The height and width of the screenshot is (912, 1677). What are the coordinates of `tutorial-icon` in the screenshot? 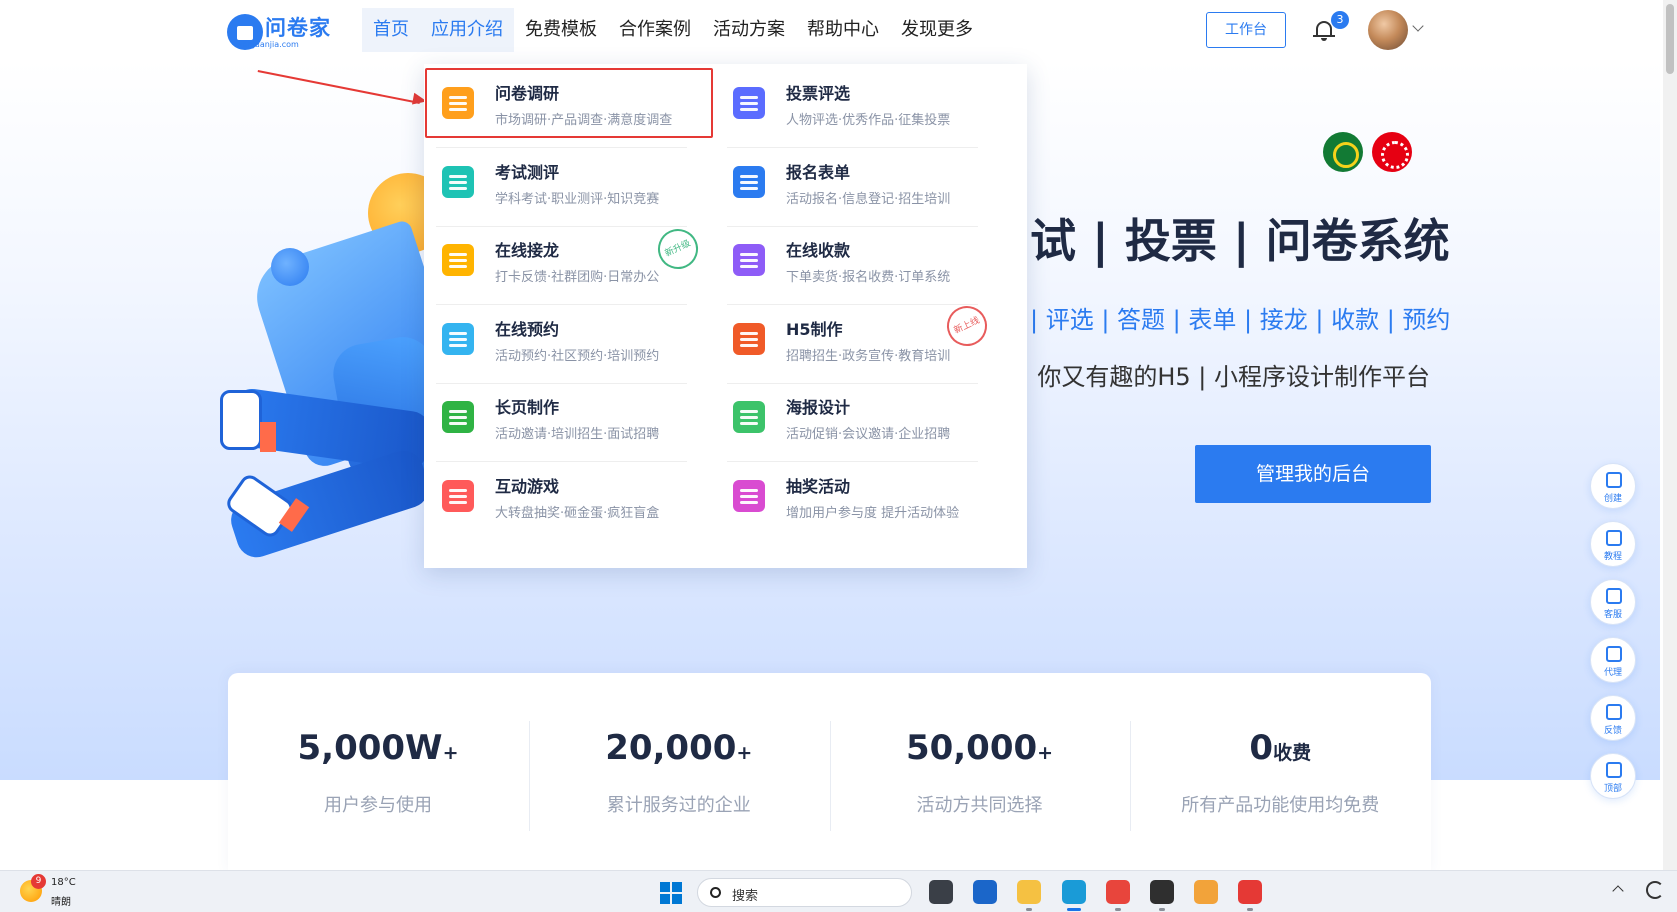 It's located at (1614, 538).